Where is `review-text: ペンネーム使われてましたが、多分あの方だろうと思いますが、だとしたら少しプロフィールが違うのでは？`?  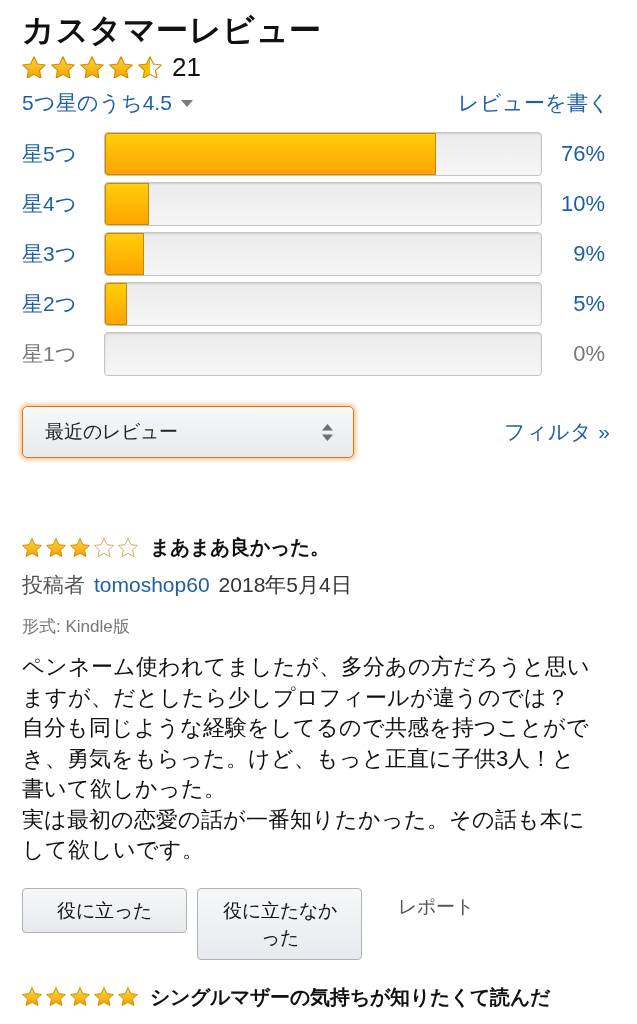 review-text: ペンネーム使われてましたが、多分あの方だろうと思いますが、だとしたら少しプロフィールが違うのでは？ is located at coordinates (306, 682).